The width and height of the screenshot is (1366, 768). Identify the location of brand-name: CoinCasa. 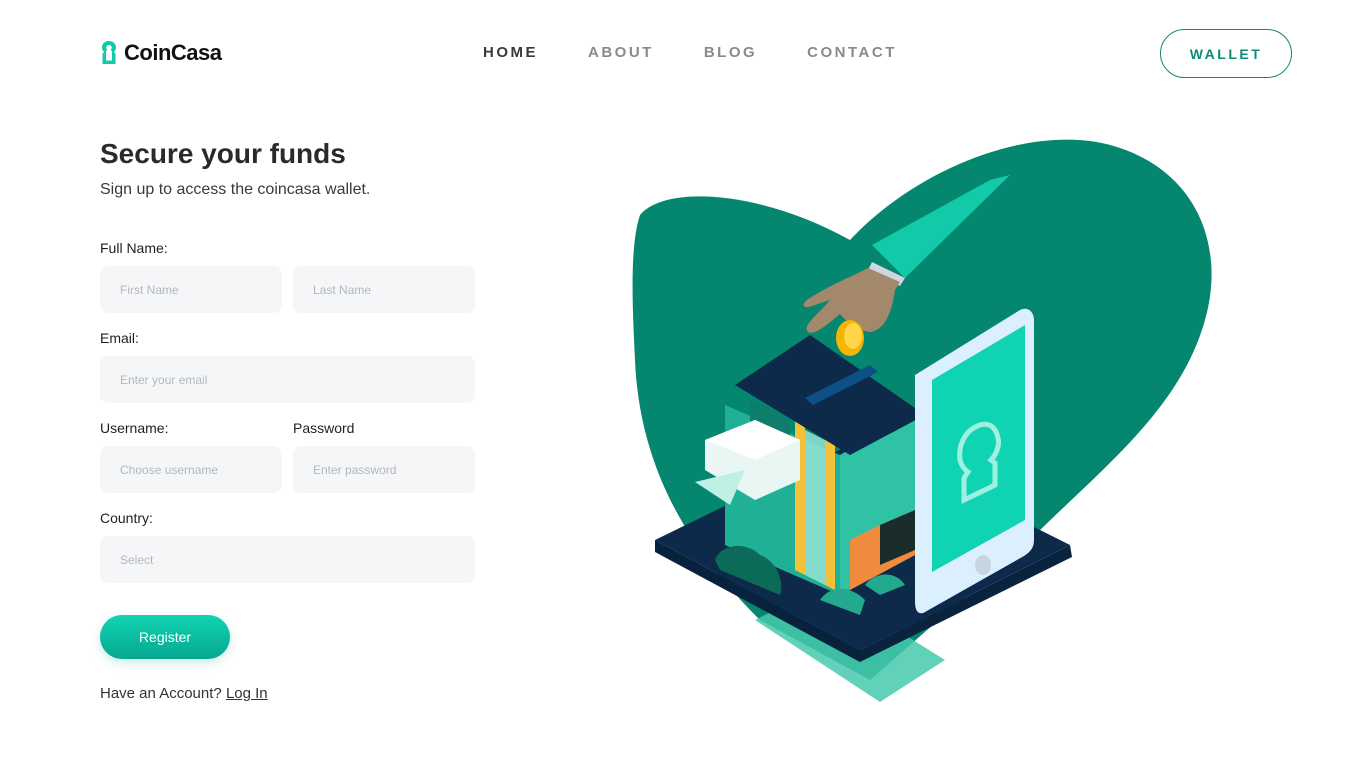
(173, 52).